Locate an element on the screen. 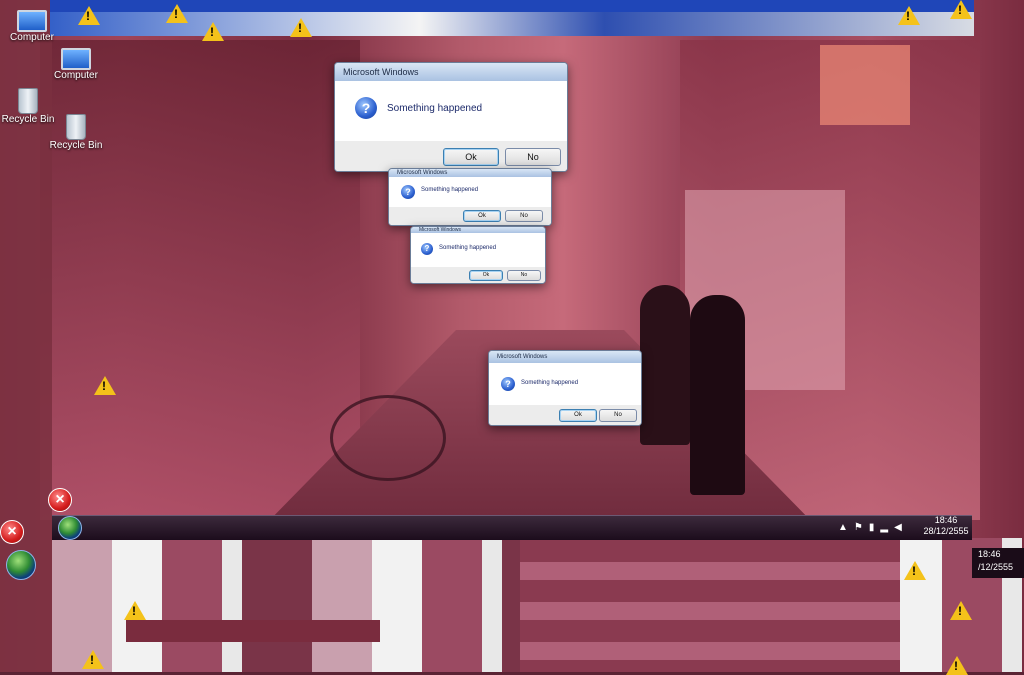  wallpaper-bicycle is located at coordinates (388, 438).